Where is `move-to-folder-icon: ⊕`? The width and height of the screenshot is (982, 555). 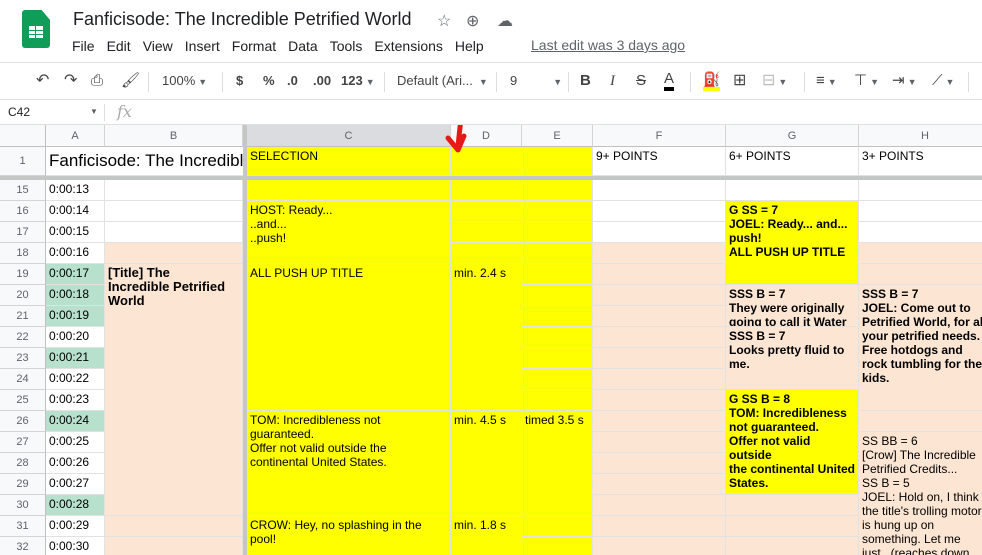
move-to-folder-icon: ⊕ is located at coordinates (472, 21).